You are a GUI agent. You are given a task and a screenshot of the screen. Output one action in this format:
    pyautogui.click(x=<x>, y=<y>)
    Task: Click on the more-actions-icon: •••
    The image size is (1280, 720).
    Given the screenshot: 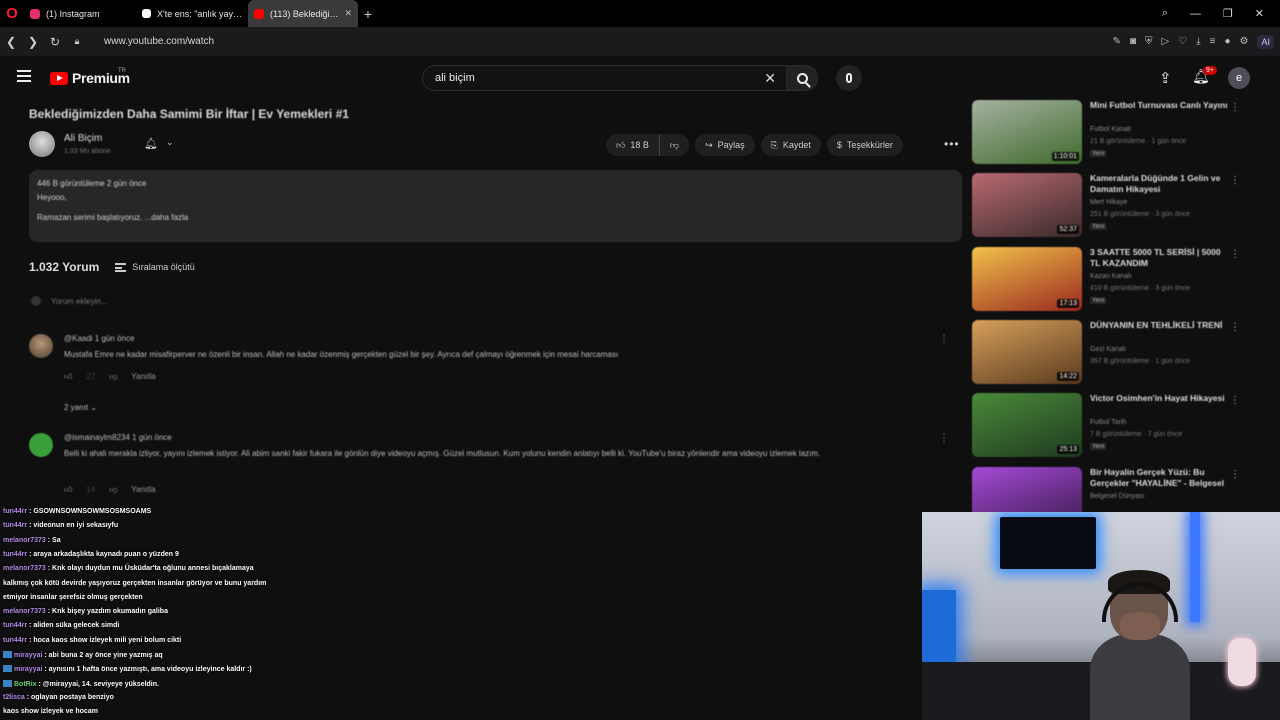 What is the action you would take?
    pyautogui.click(x=952, y=144)
    